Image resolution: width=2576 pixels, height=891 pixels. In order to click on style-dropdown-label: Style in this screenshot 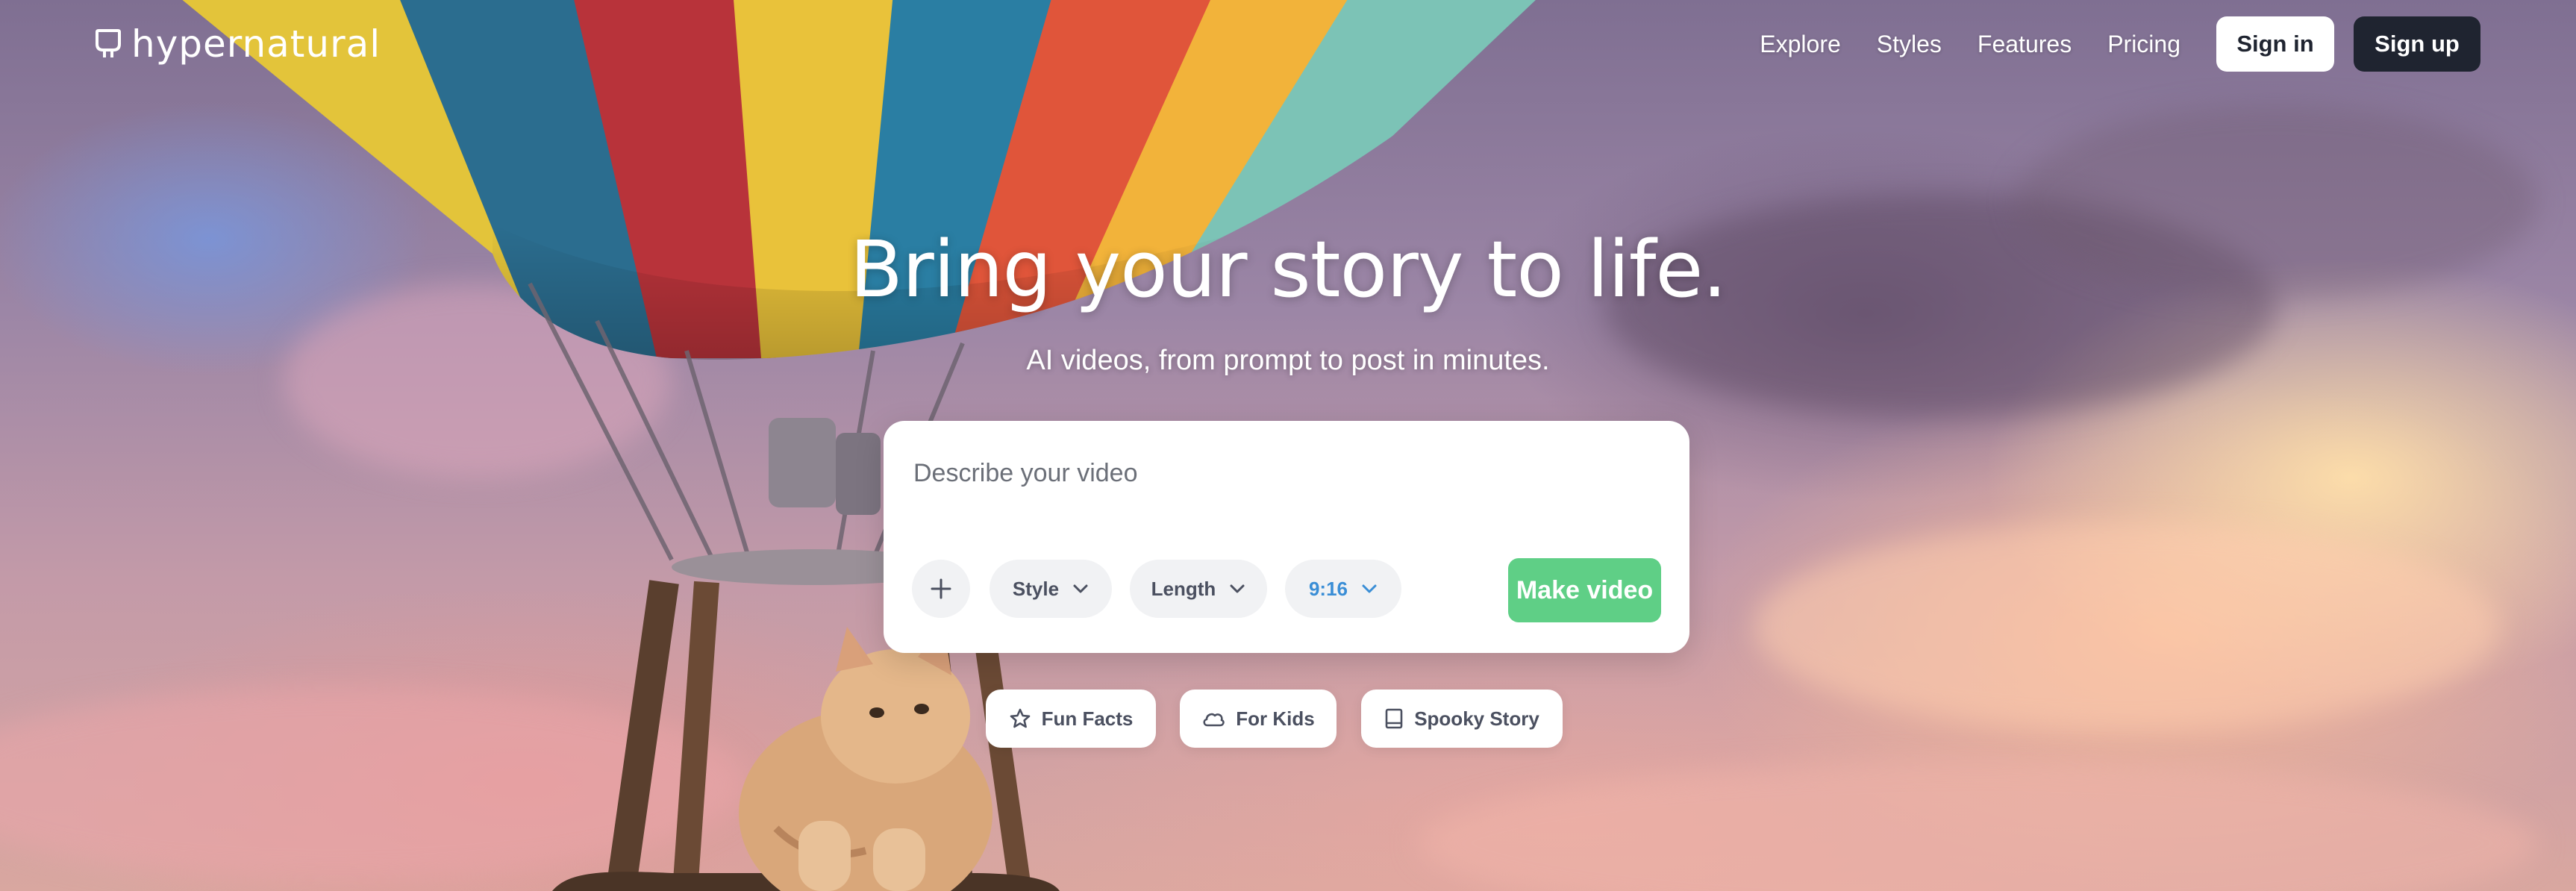, I will do `click(1036, 588)`.